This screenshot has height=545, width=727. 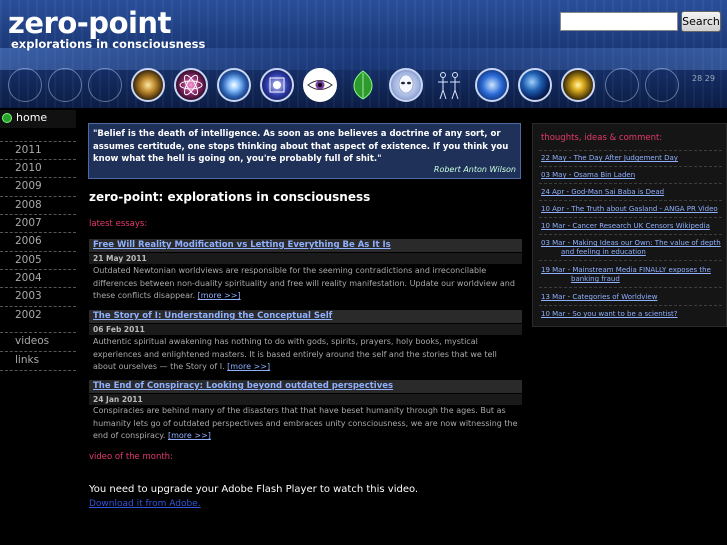 I want to click on nav-year-label: 2011, so click(x=28, y=150).